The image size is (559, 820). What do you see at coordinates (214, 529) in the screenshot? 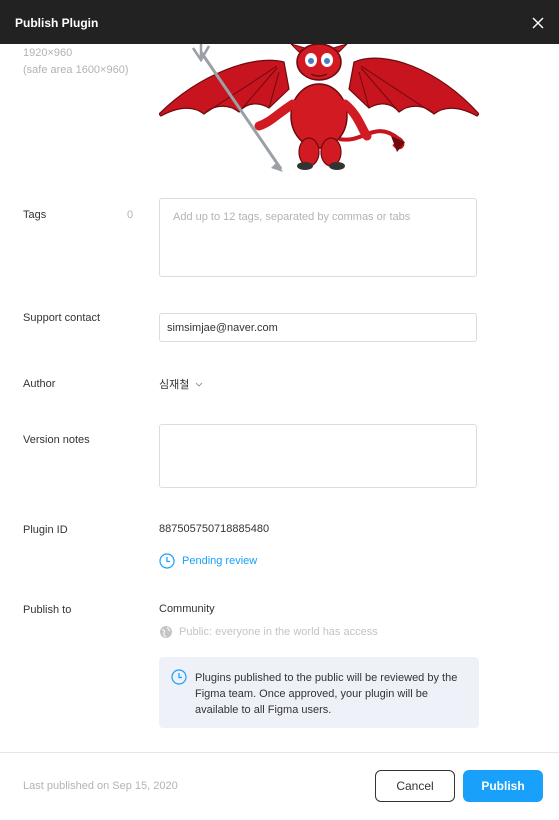
I see `plugin-id-value: 887505750718885480` at bounding box center [214, 529].